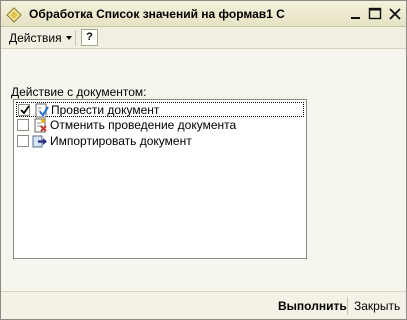  I want to click on cancel-posting-icon, so click(40, 125).